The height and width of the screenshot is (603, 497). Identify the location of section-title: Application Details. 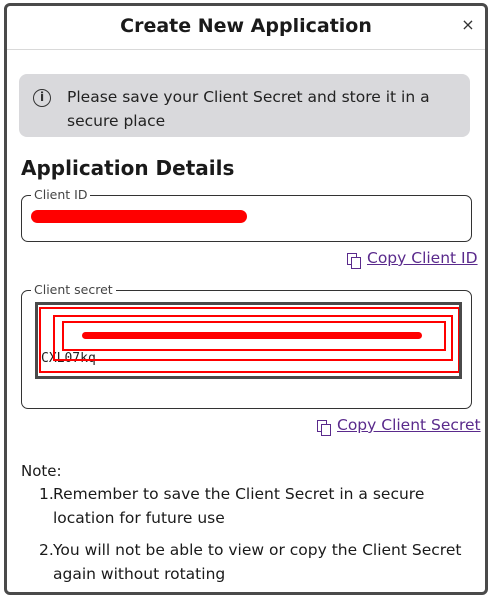
(128, 168).